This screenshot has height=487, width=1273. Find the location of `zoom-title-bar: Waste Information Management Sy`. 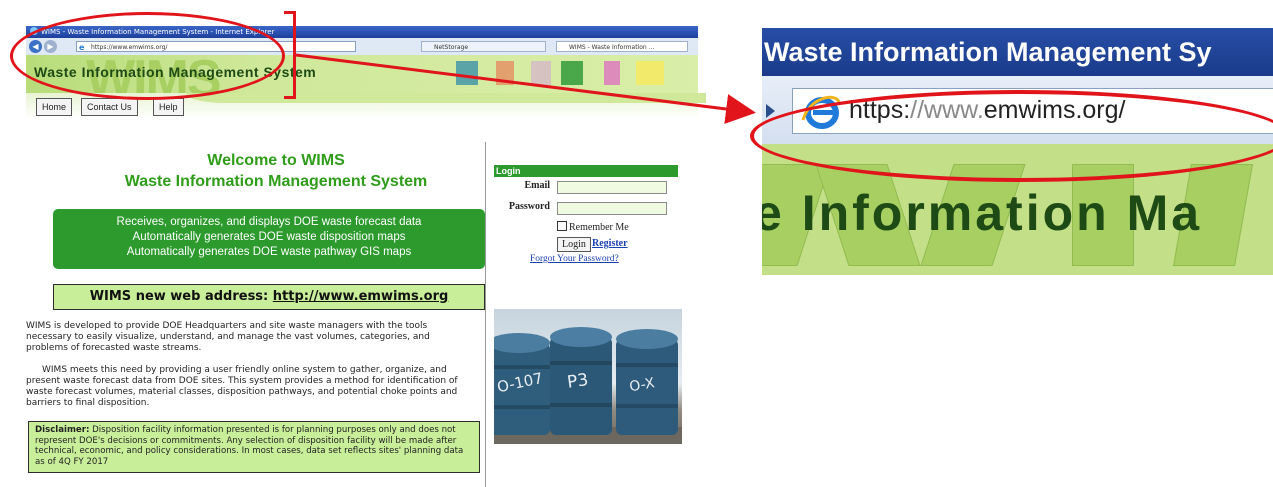

zoom-title-bar: Waste Information Management Sy is located at coordinates (1017, 52).